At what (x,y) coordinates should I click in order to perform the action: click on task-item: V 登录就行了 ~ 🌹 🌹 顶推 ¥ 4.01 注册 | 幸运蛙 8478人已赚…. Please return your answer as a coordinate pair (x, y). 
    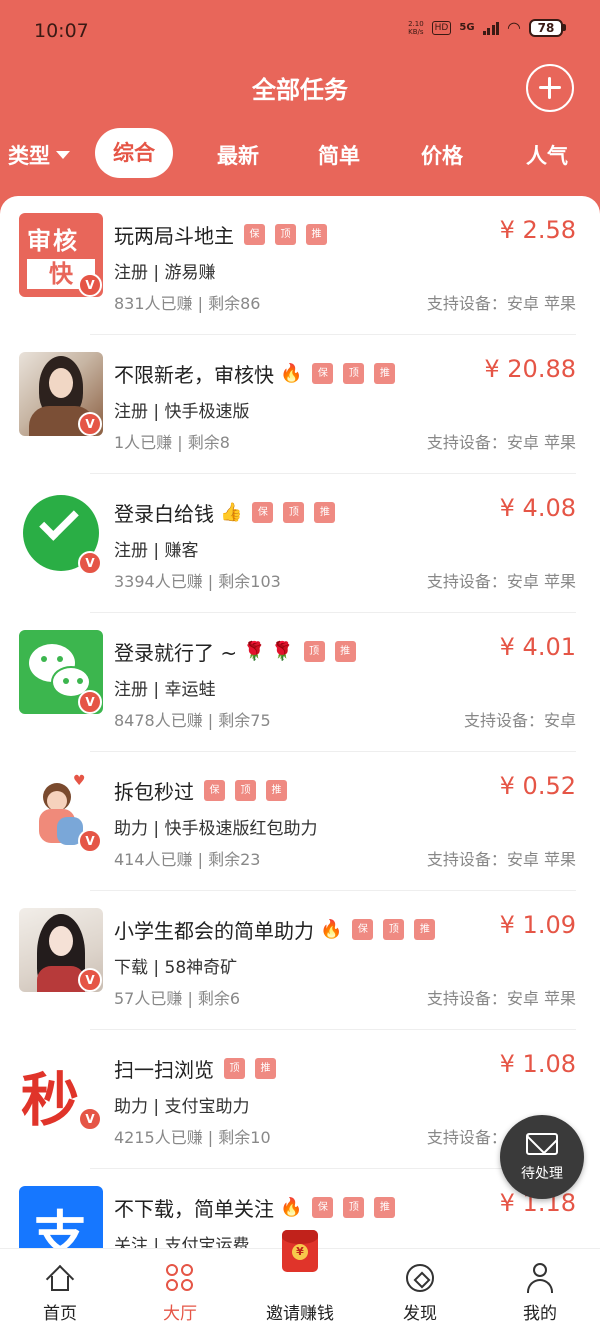
    Looking at the image, I should click on (300, 682).